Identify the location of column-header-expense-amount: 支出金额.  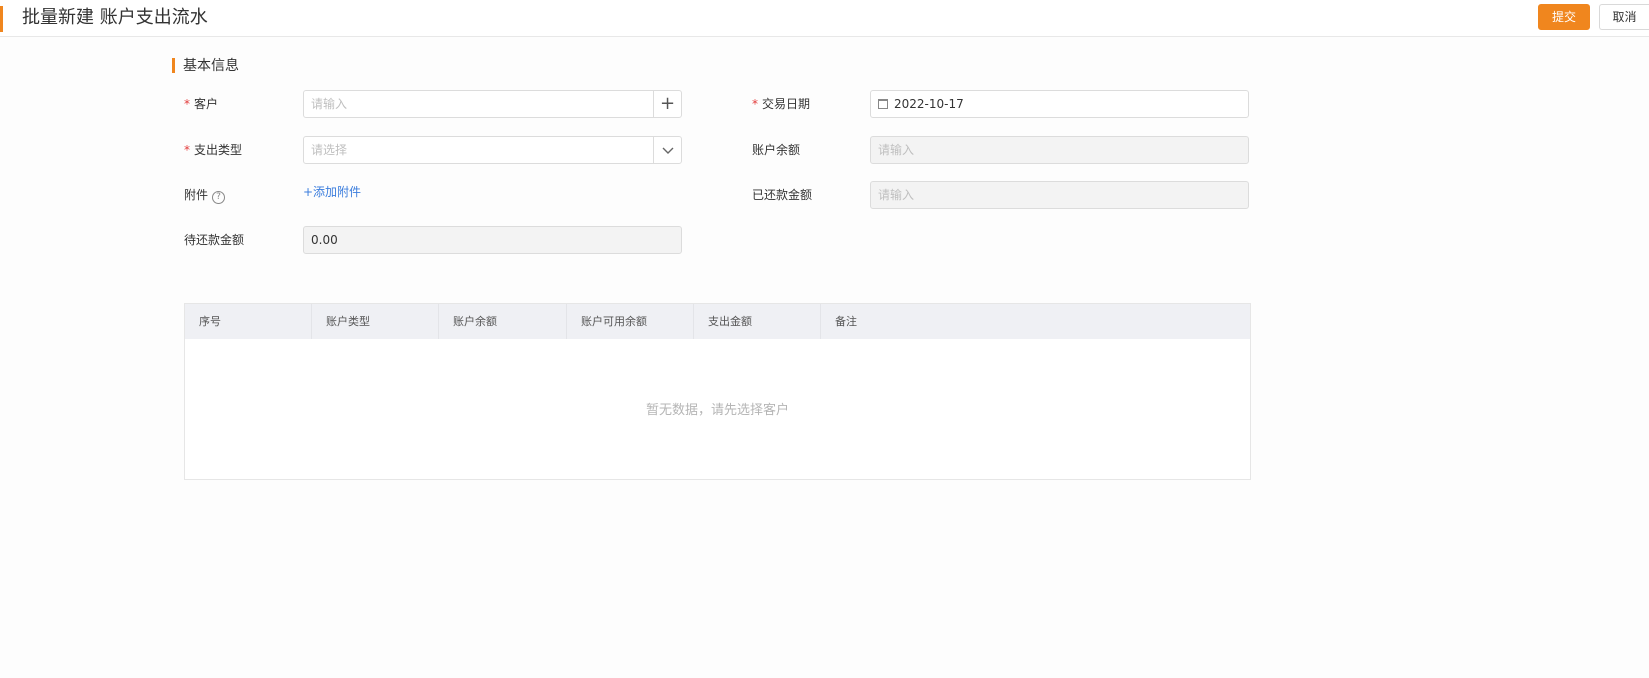
(757, 321).